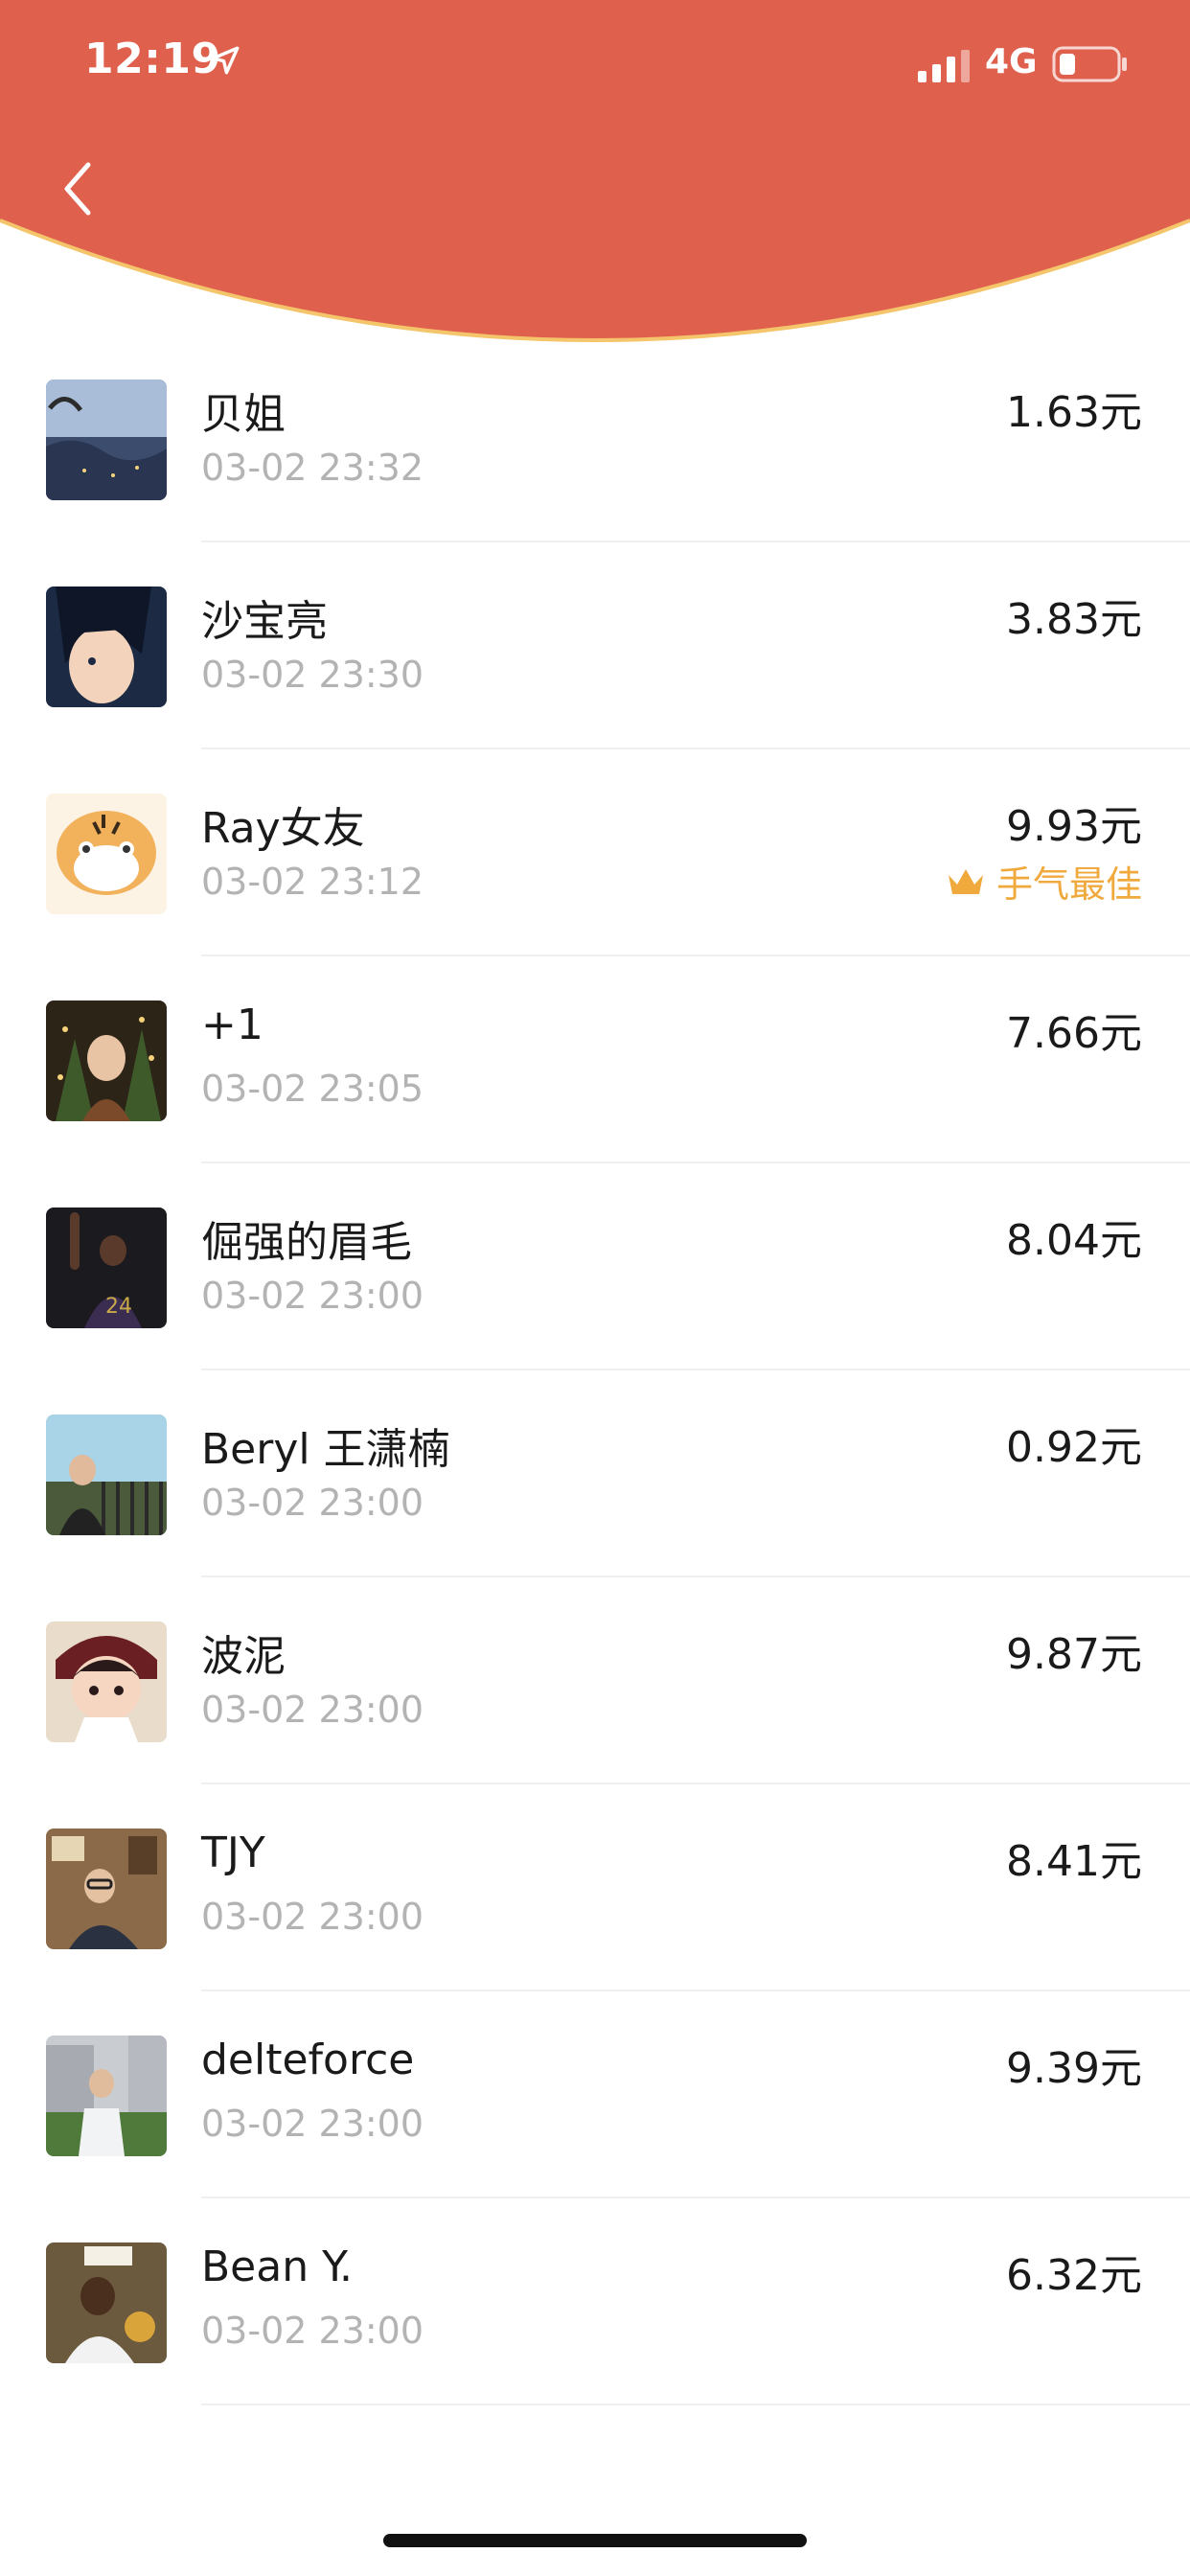  What do you see at coordinates (595, 1680) in the screenshot?
I see `list-item: 波泥 03-02 23:00 9.87元` at bounding box center [595, 1680].